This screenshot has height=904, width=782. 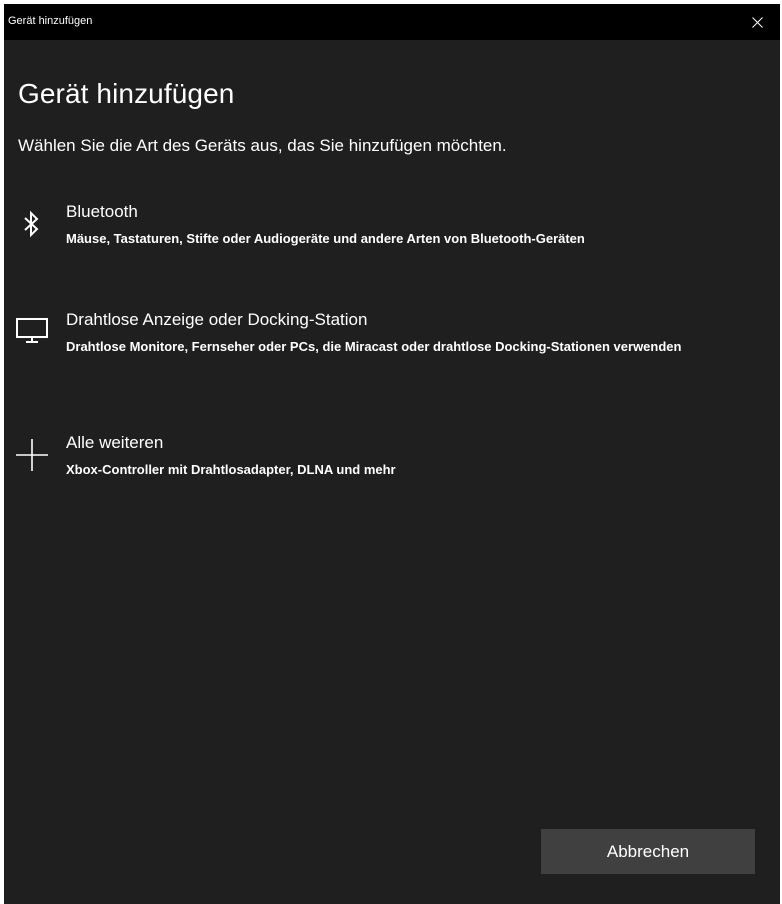 What do you see at coordinates (217, 319) in the screenshot?
I see `option-title: Drahtlose Anzeige oder Docking-Station` at bounding box center [217, 319].